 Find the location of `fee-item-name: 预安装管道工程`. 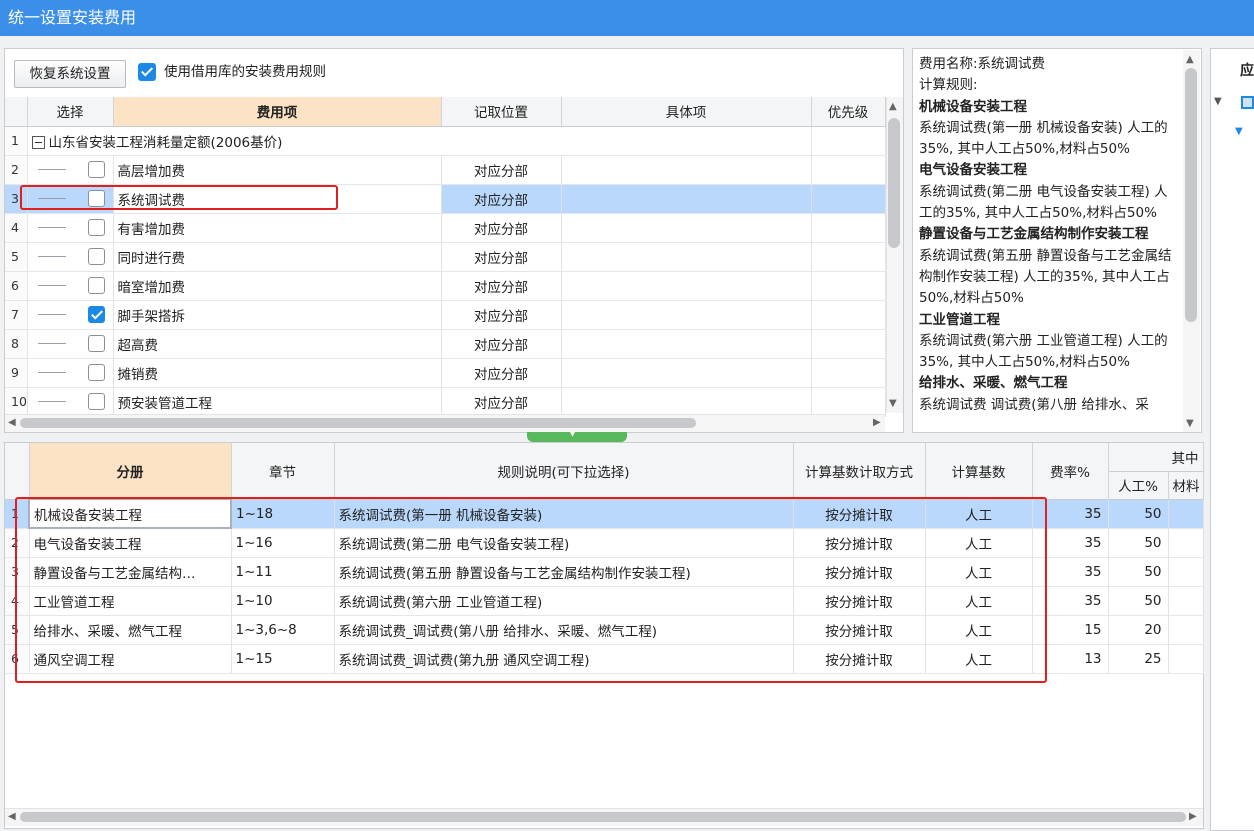

fee-item-name: 预安装管道工程 is located at coordinates (277, 402).